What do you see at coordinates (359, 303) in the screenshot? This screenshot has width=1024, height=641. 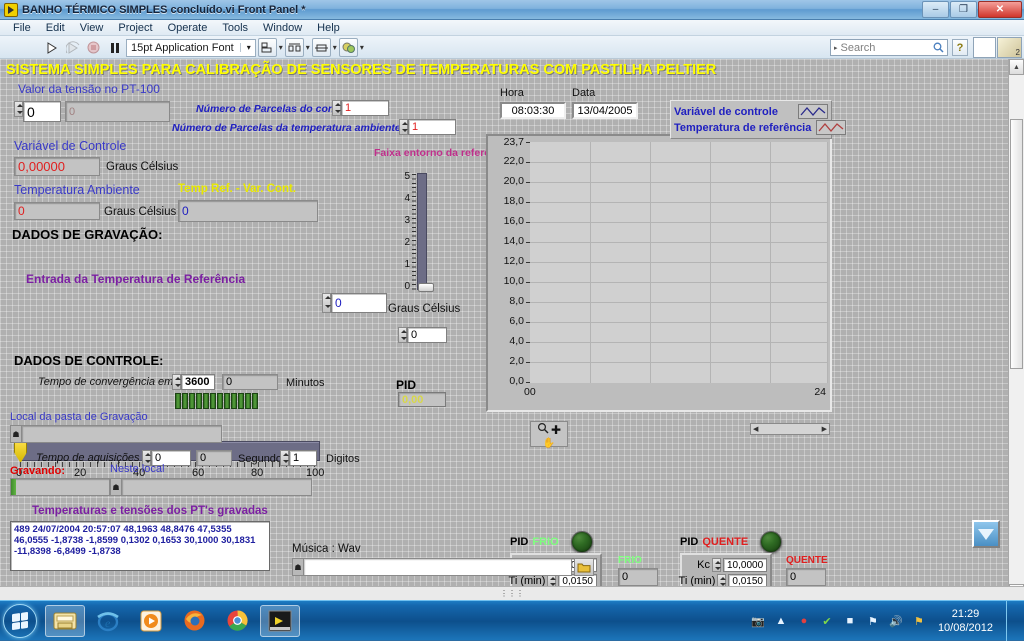 I see `entrada-ref-input: 0` at bounding box center [359, 303].